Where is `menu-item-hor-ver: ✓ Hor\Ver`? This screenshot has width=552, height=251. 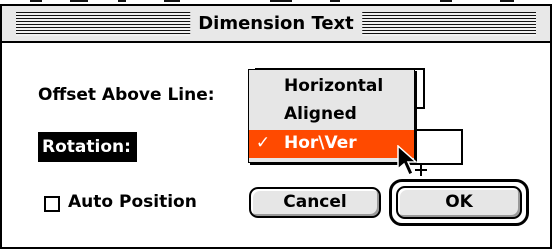 menu-item-hor-ver: ✓ Hor\Ver is located at coordinates (331, 144).